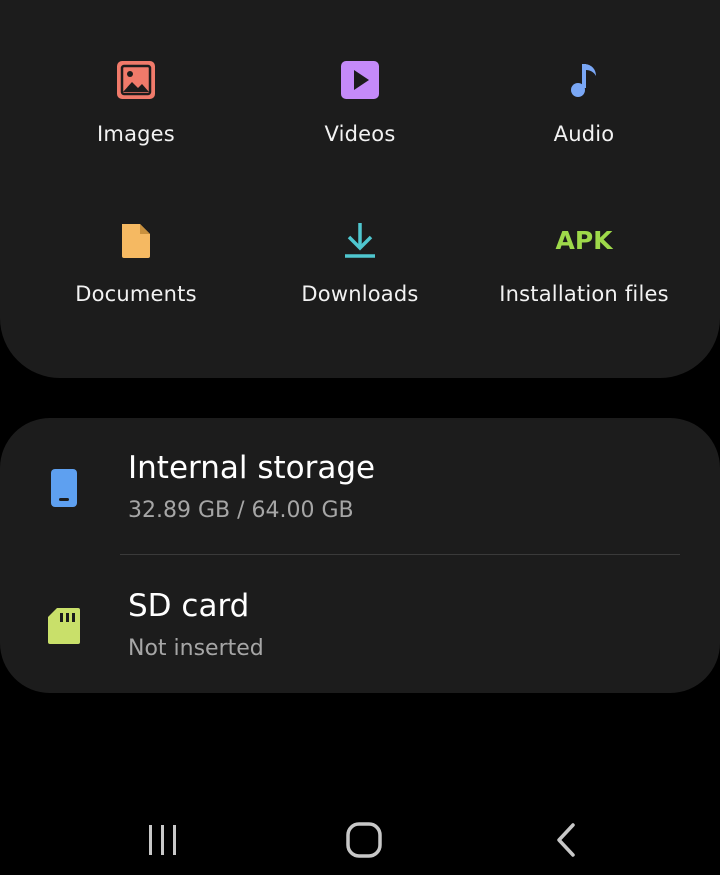  I want to click on image-icon, so click(136, 80).